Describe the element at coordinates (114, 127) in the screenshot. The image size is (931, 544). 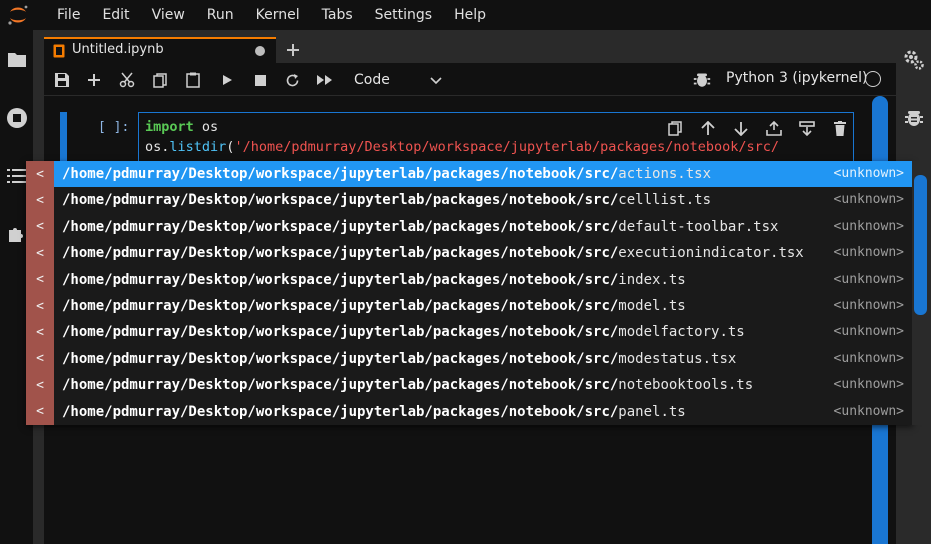
I see `cell-input-prompt: [ ]:` at that location.